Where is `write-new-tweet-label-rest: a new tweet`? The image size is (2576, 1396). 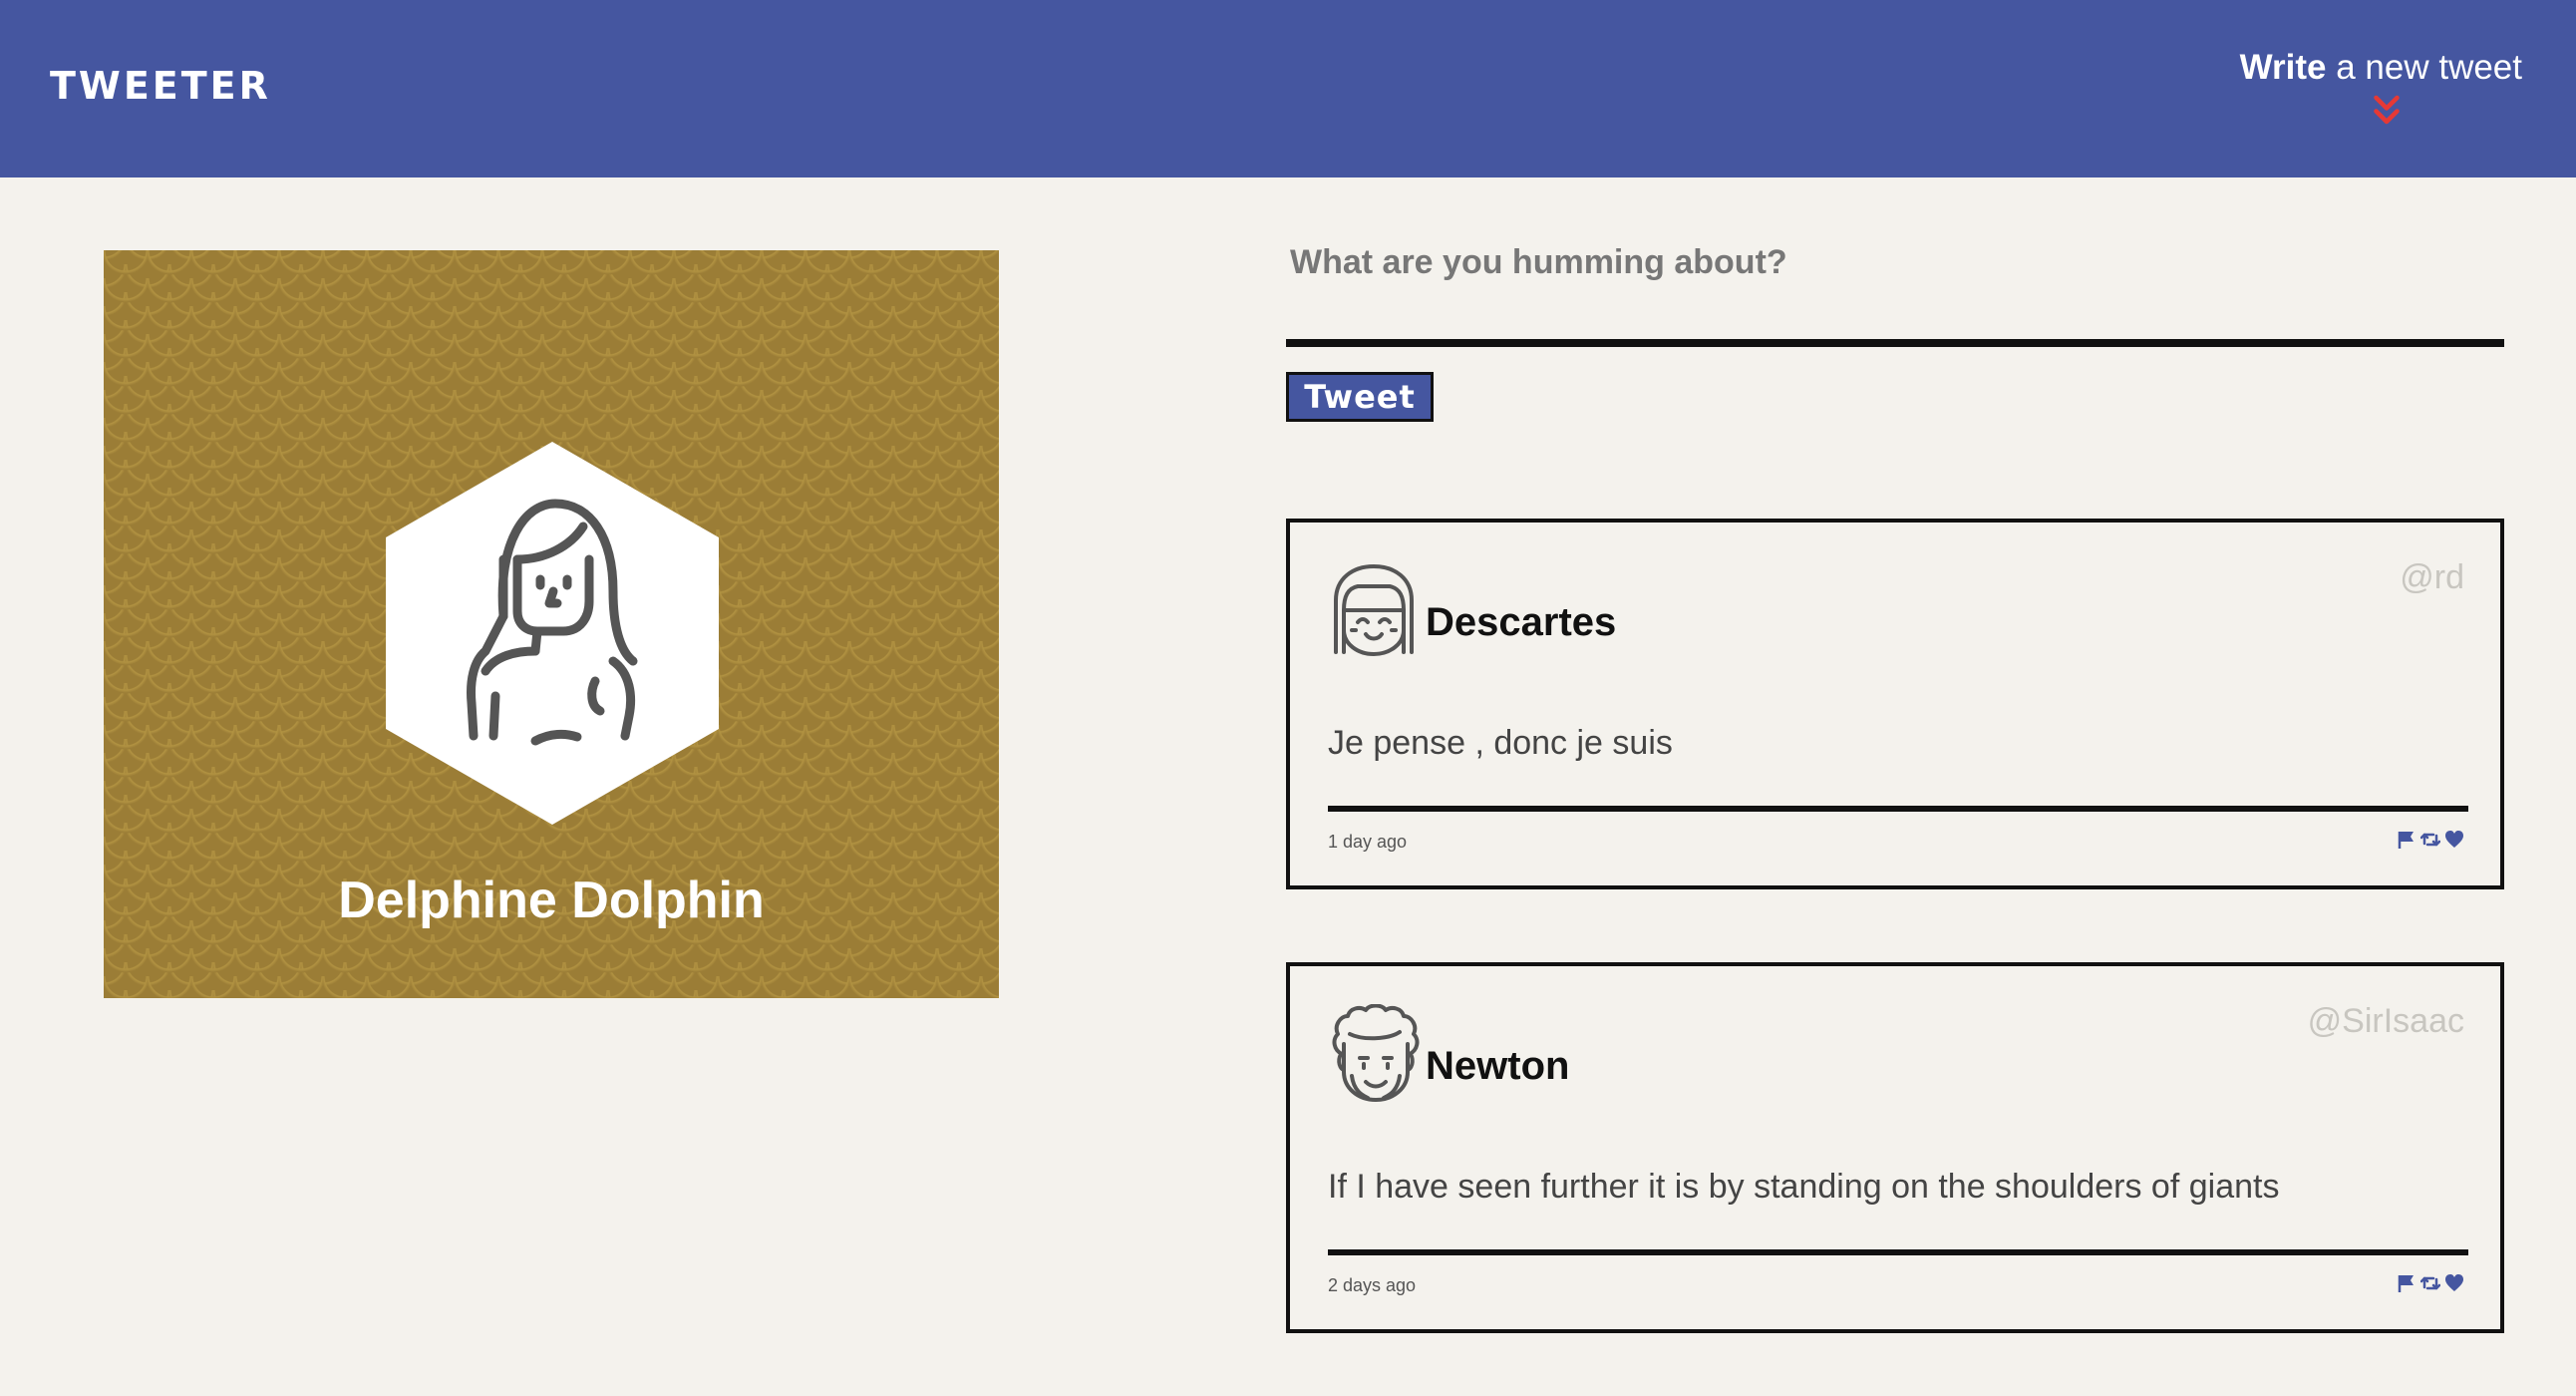
write-new-tweet-label-rest: a new tweet is located at coordinates (2424, 67).